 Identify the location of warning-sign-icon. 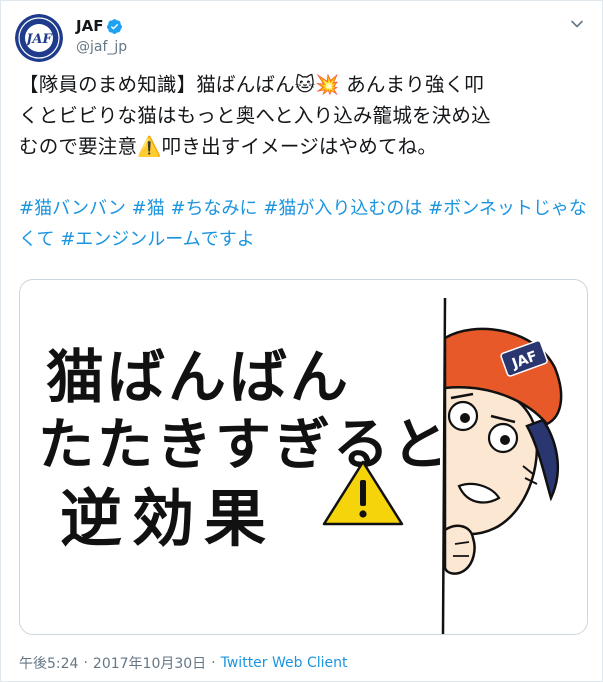
(363, 493).